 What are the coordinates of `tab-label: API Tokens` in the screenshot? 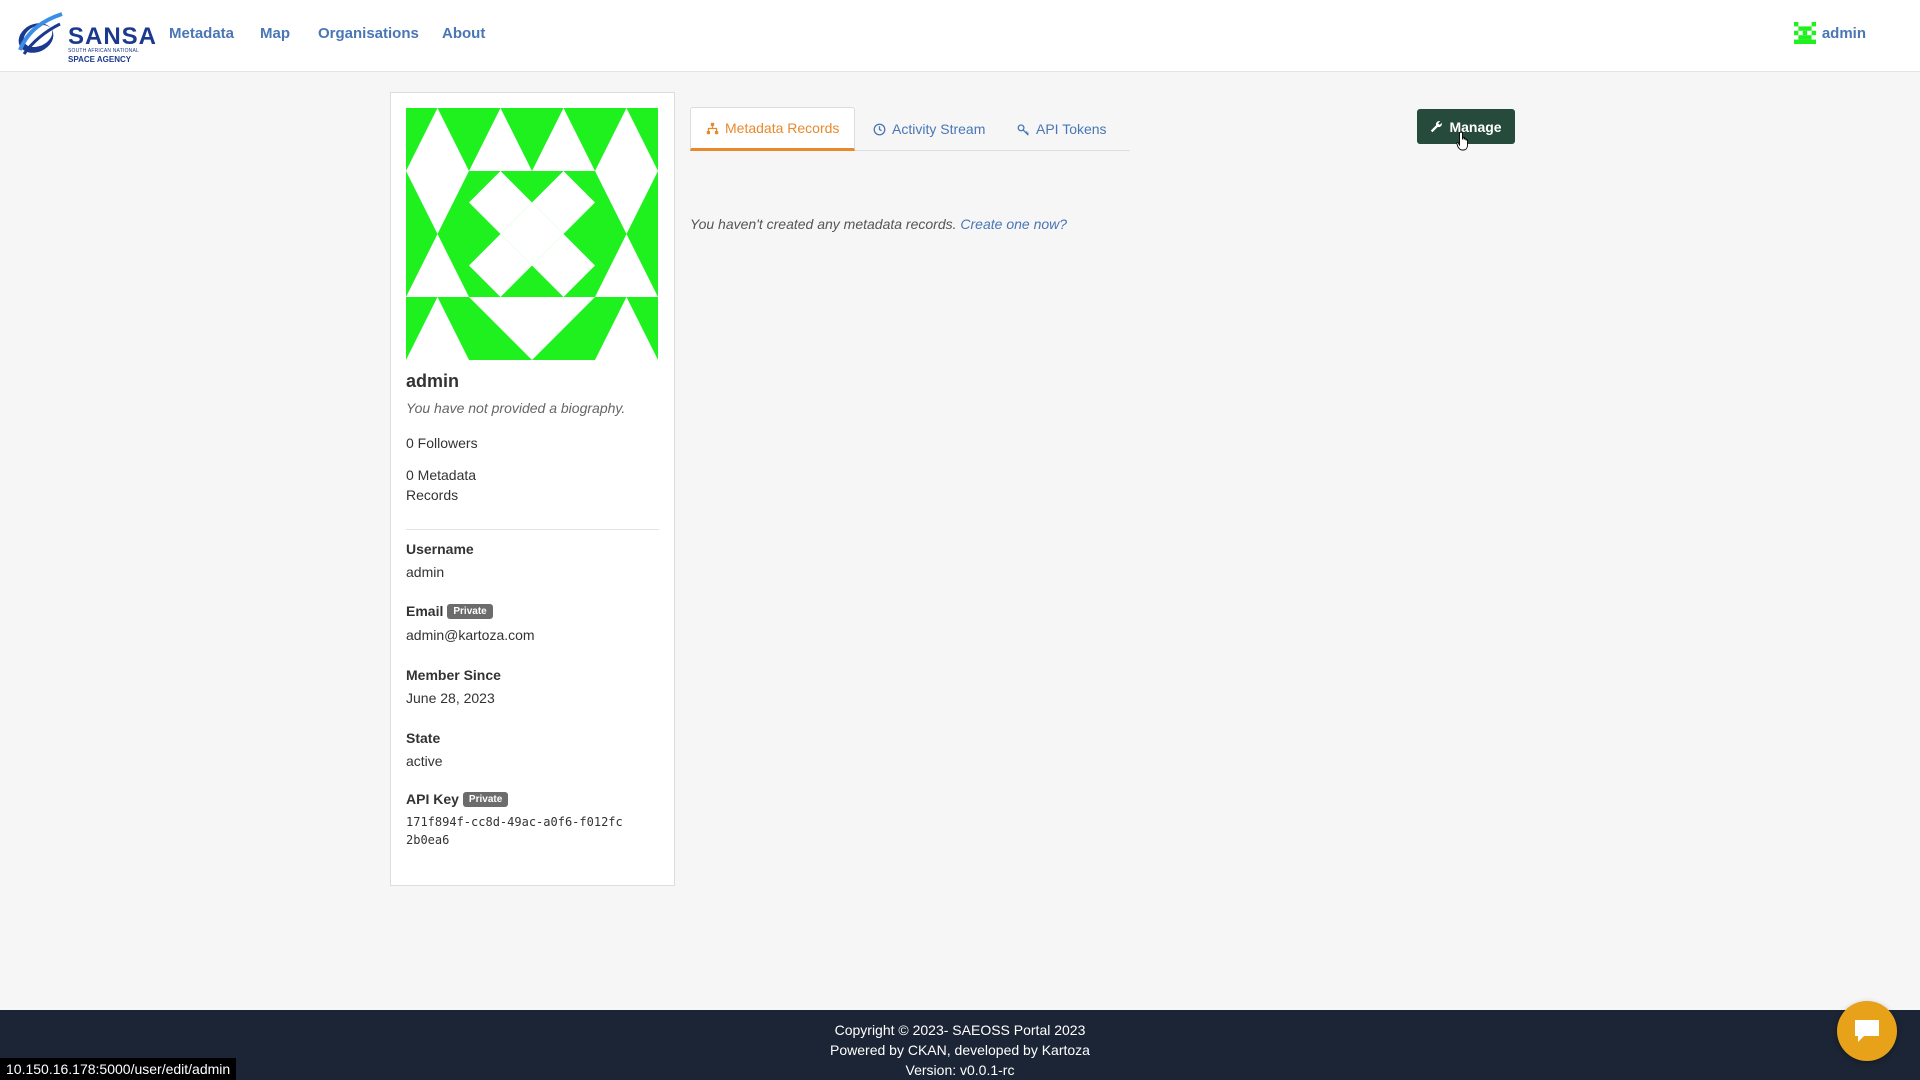 It's located at (1071, 129).